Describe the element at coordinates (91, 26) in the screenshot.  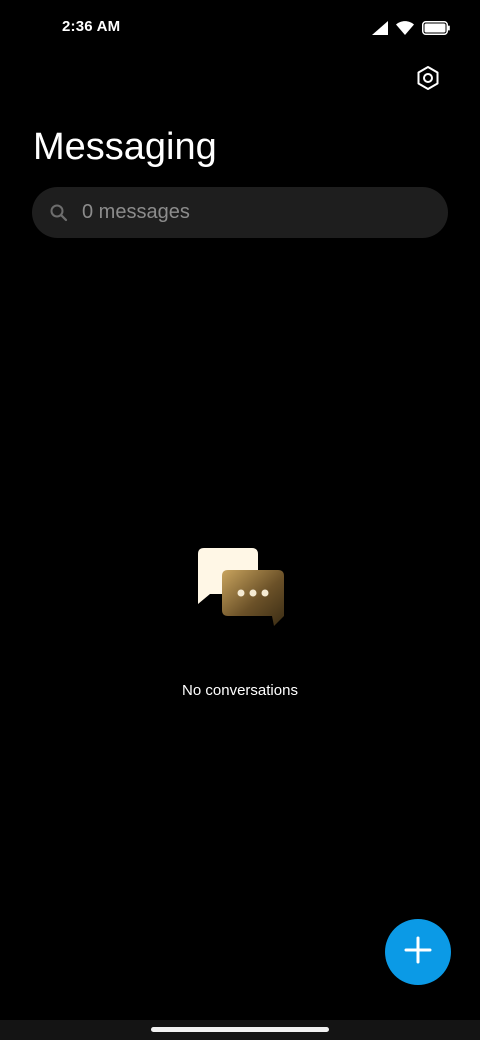
I see `status-time: 2:36 AM` at that location.